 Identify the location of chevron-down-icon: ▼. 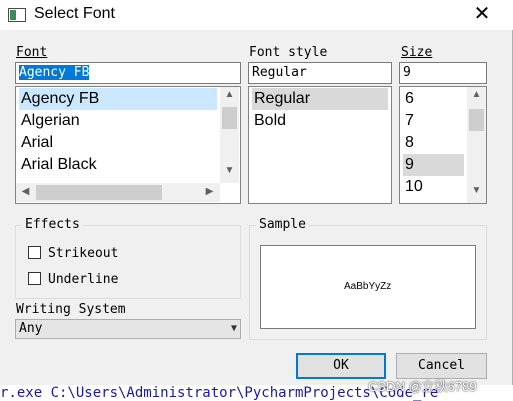
(233, 328).